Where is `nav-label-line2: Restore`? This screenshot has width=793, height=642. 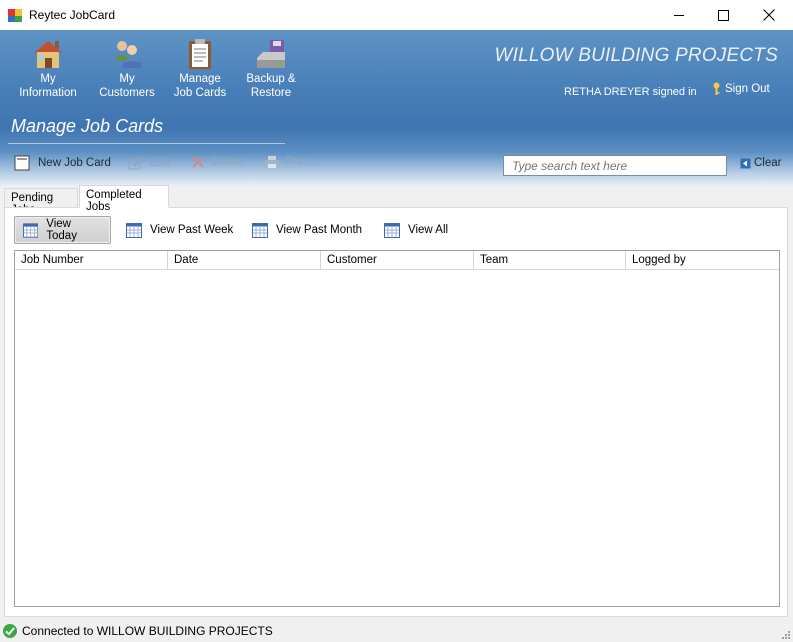
nav-label-line2: Restore is located at coordinates (271, 93).